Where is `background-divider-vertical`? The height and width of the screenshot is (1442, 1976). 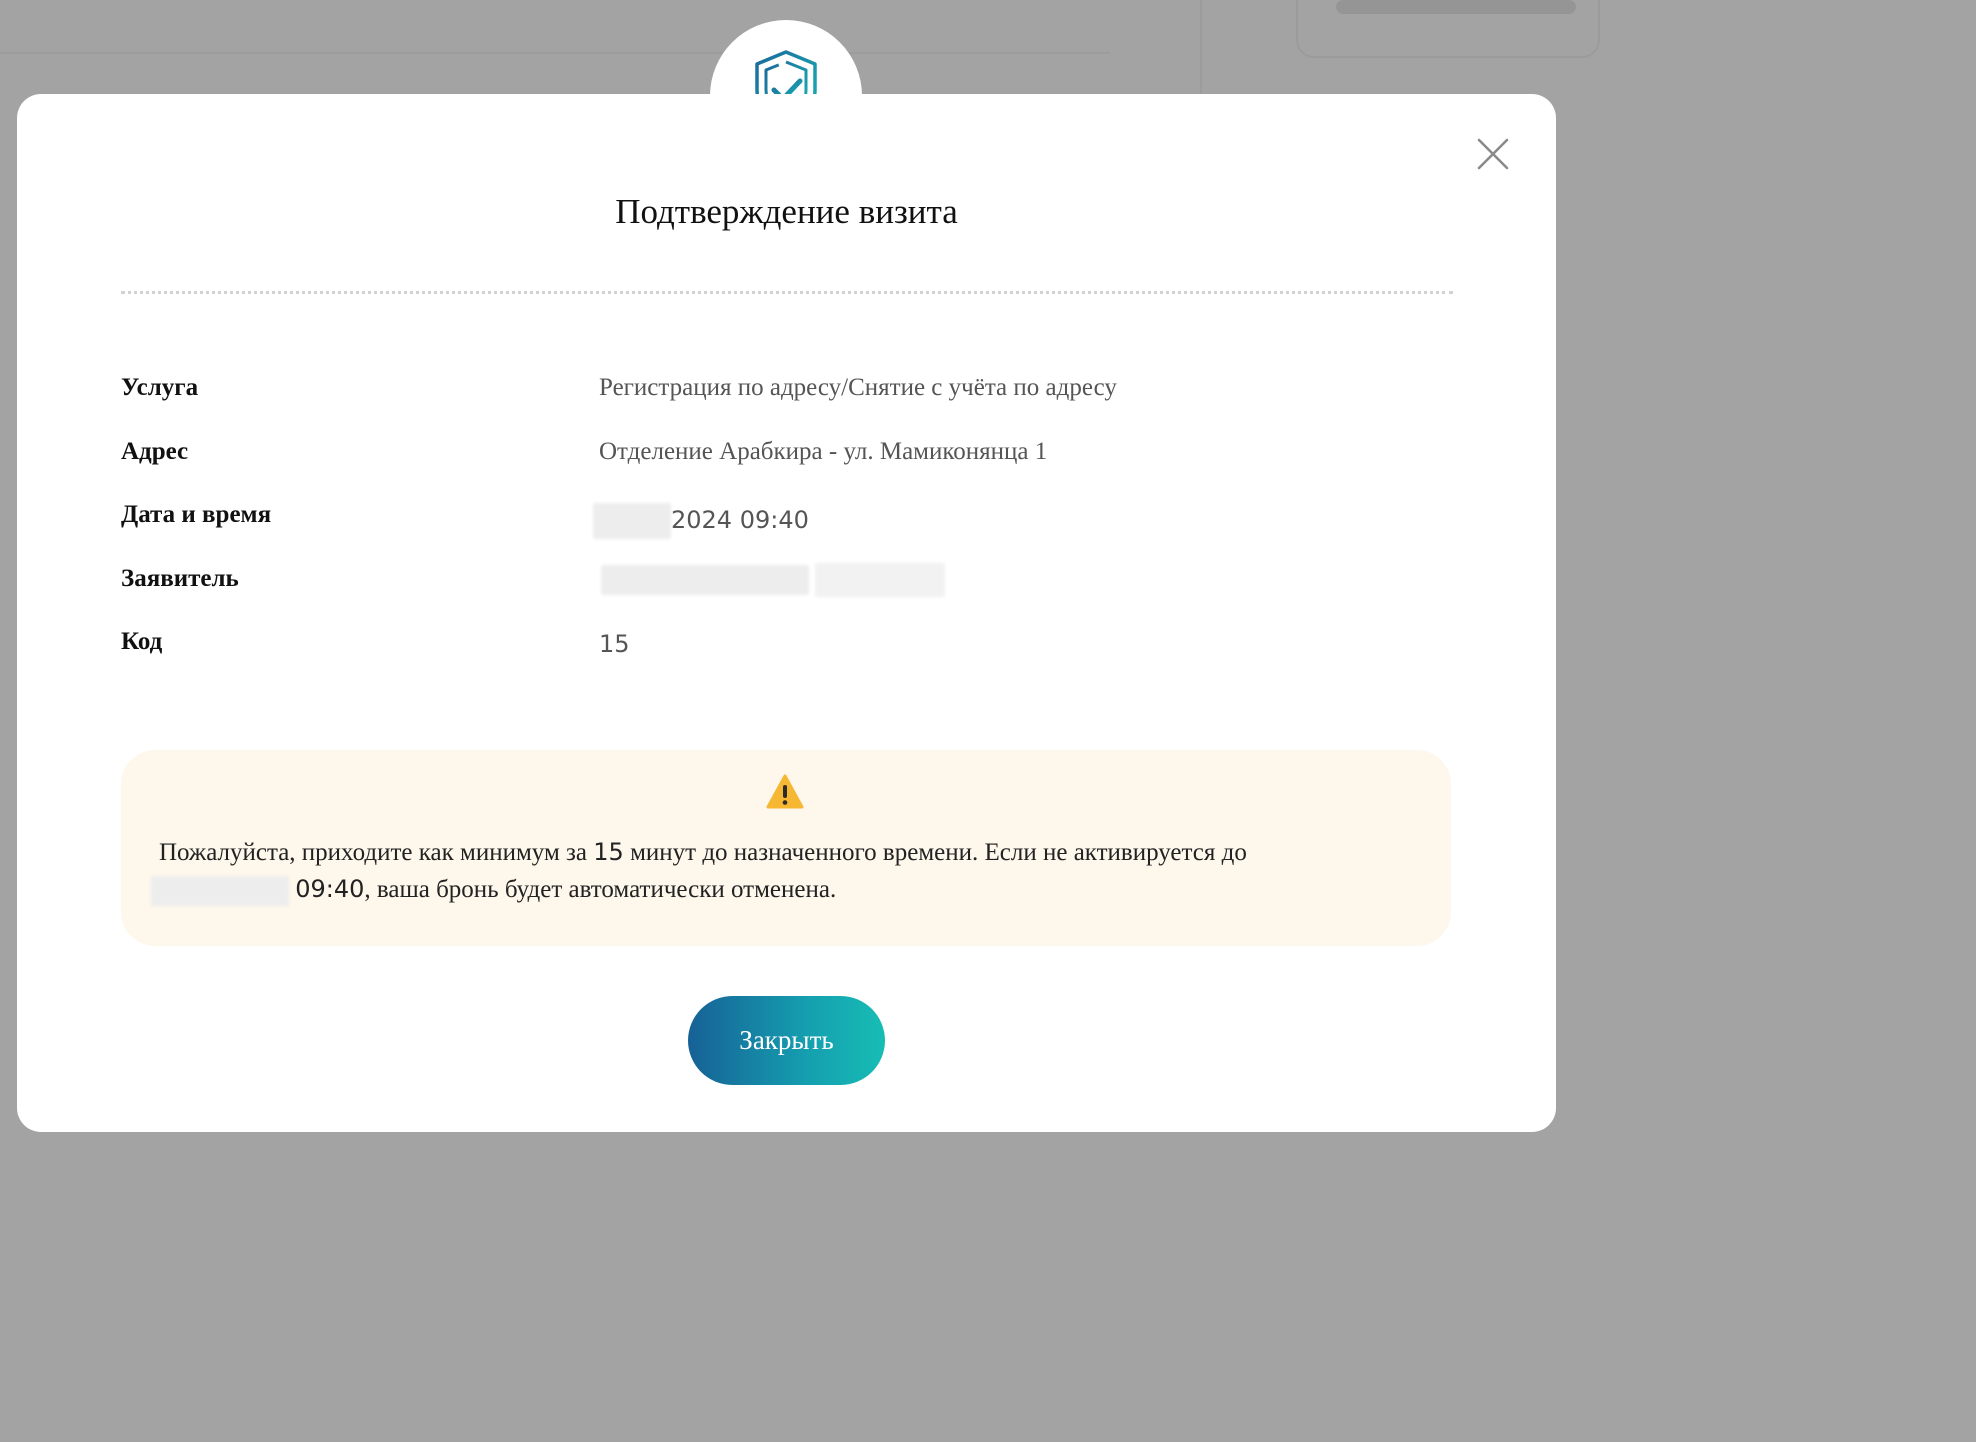 background-divider-vertical is located at coordinates (1201, 47).